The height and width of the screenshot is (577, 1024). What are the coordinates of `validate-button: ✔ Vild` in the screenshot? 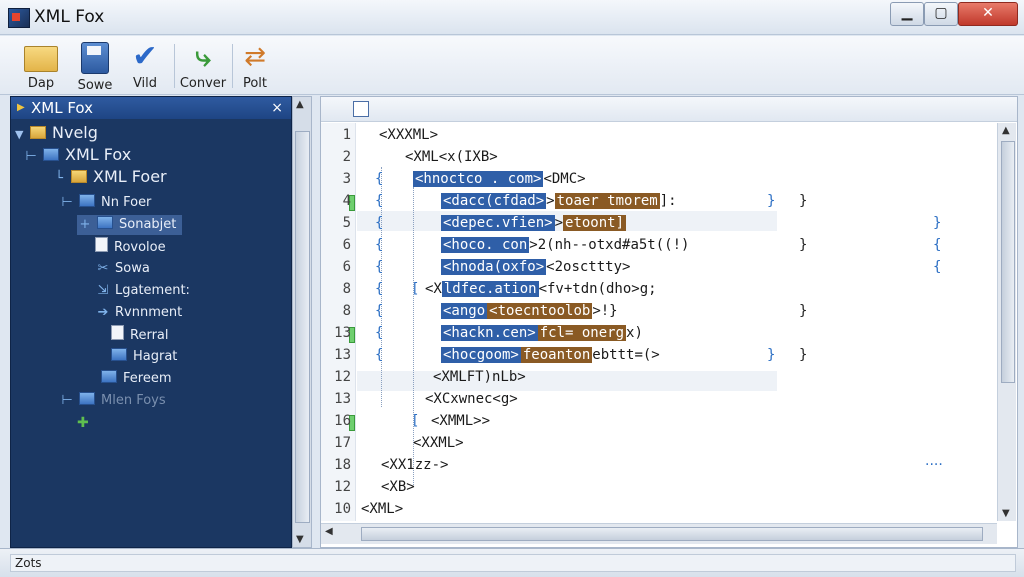 It's located at (145, 65).